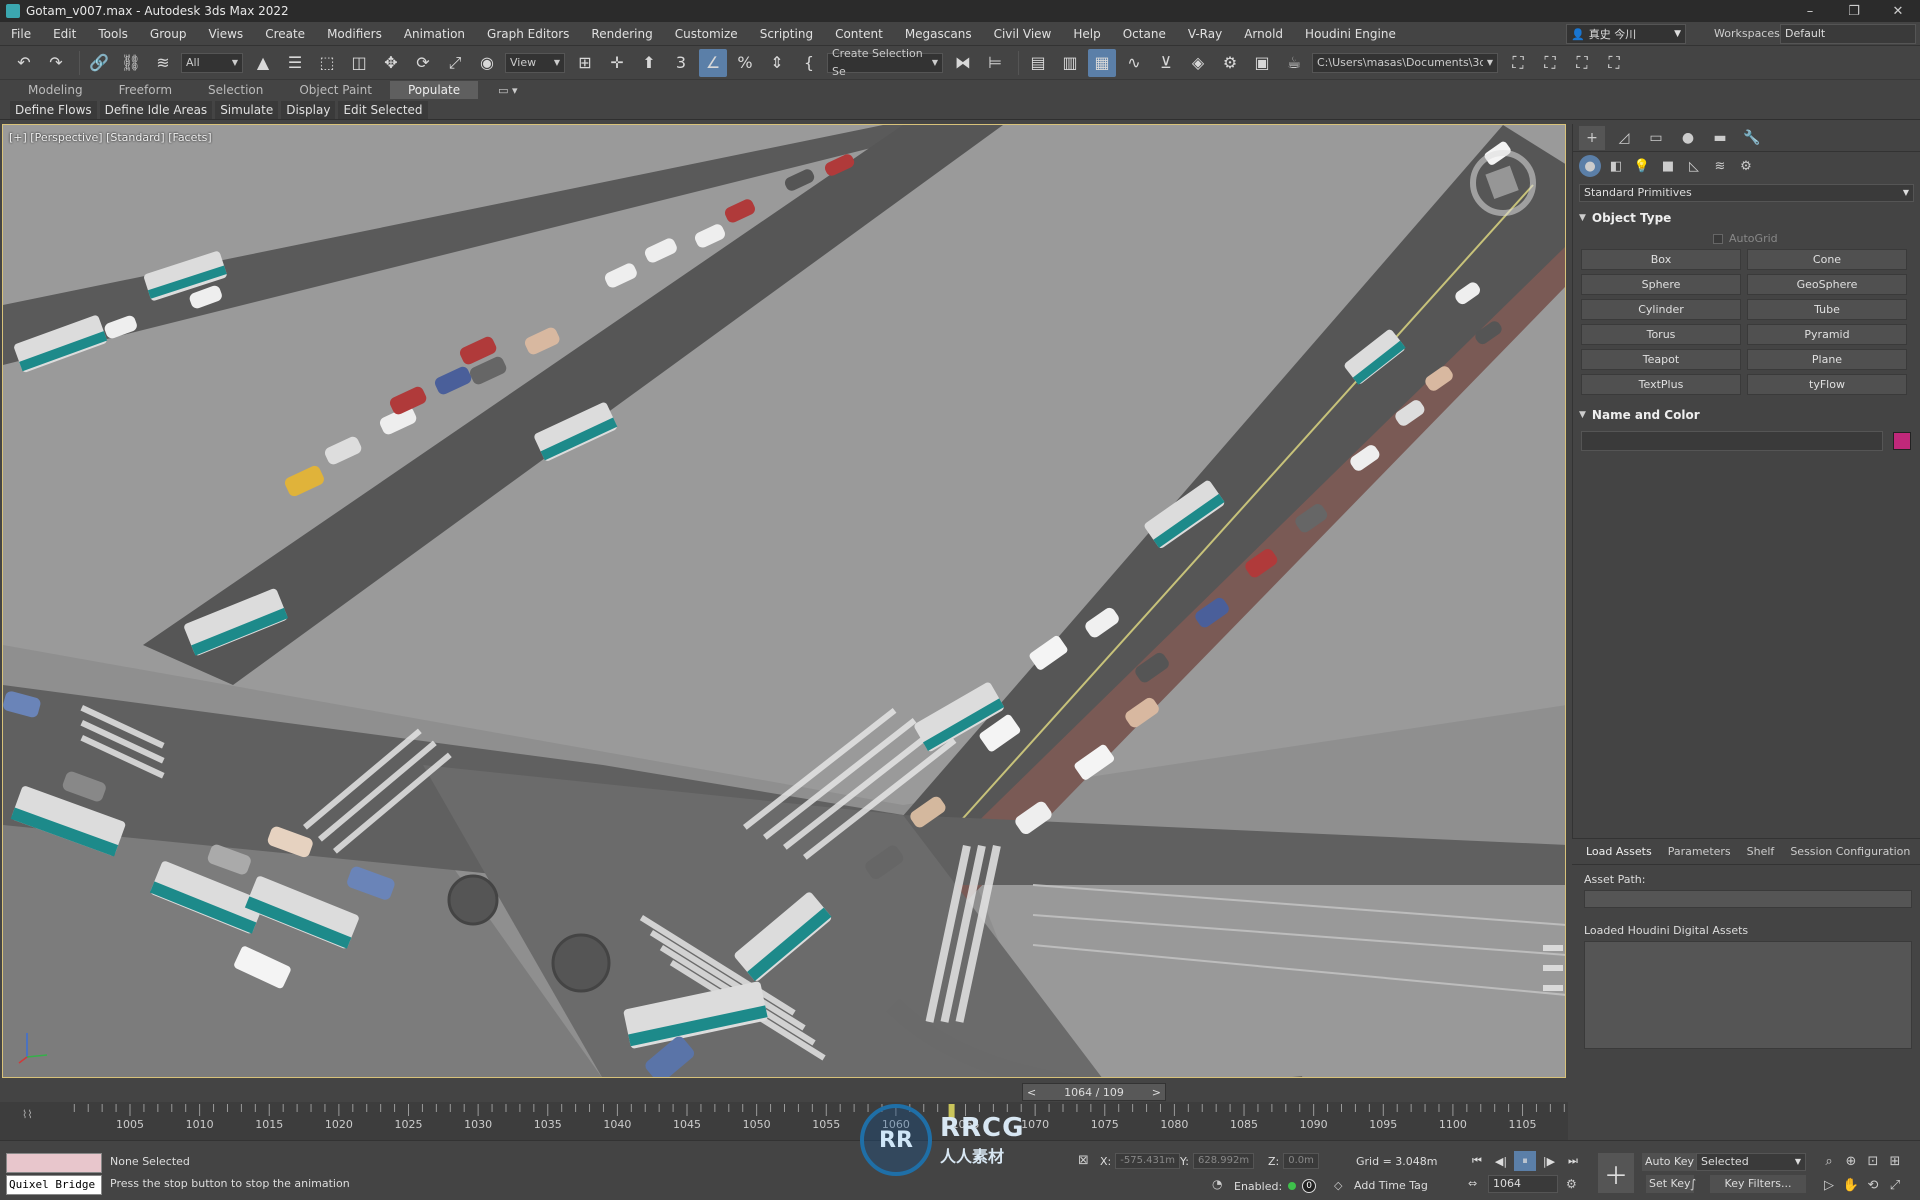 The image size is (1920, 1200). What do you see at coordinates (1668, 166) in the screenshot?
I see `cameras-icon: ■` at bounding box center [1668, 166].